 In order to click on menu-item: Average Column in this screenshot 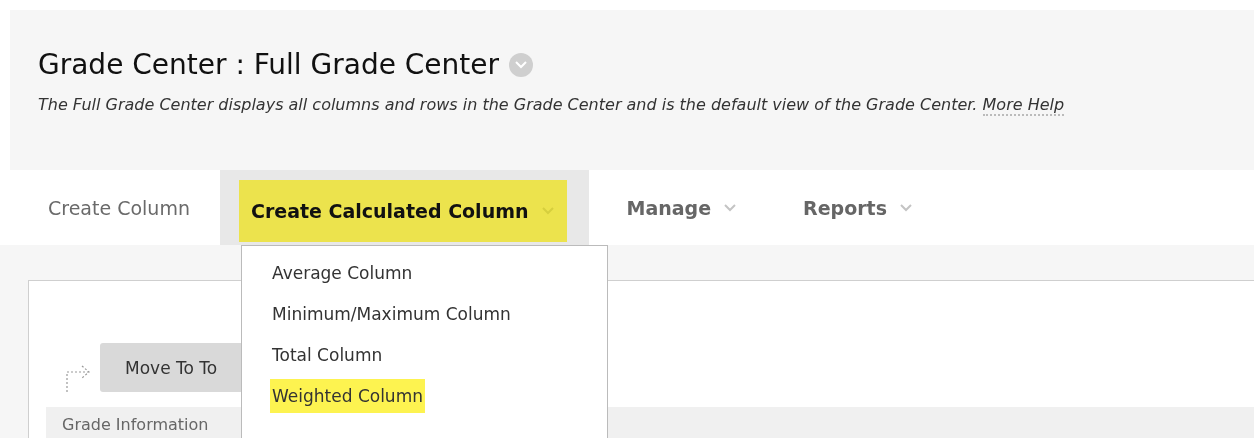, I will do `click(342, 273)`.